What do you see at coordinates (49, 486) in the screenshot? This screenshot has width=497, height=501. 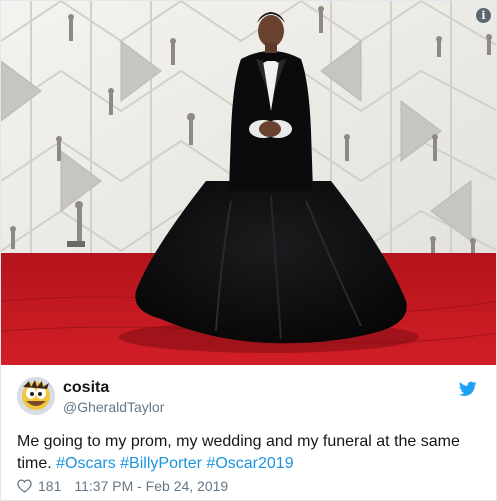 I see `like-count: 181` at bounding box center [49, 486].